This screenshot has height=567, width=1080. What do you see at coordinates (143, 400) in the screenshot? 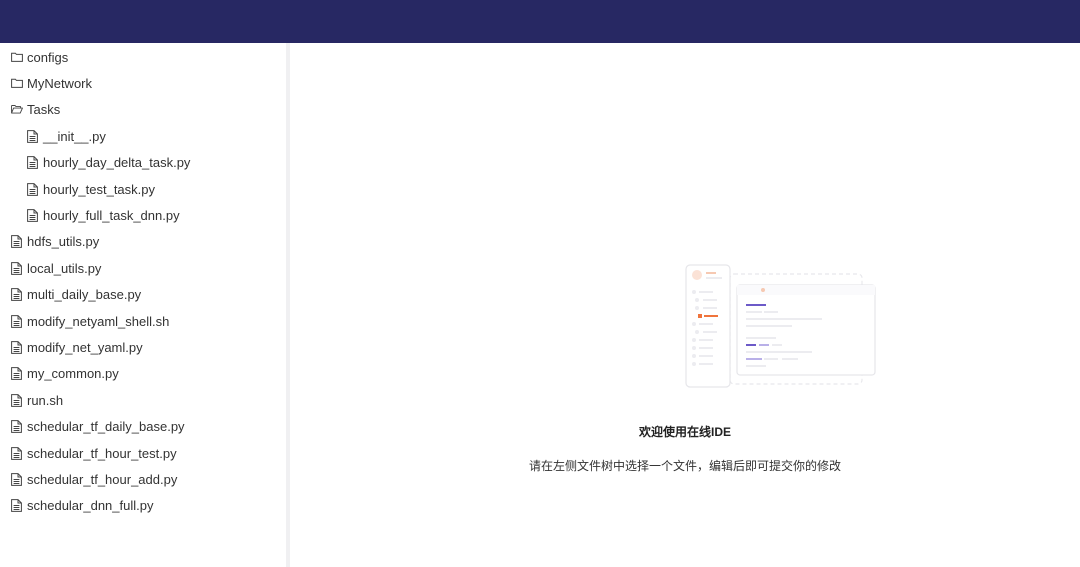
I see `file-tree-item: run.sh` at bounding box center [143, 400].